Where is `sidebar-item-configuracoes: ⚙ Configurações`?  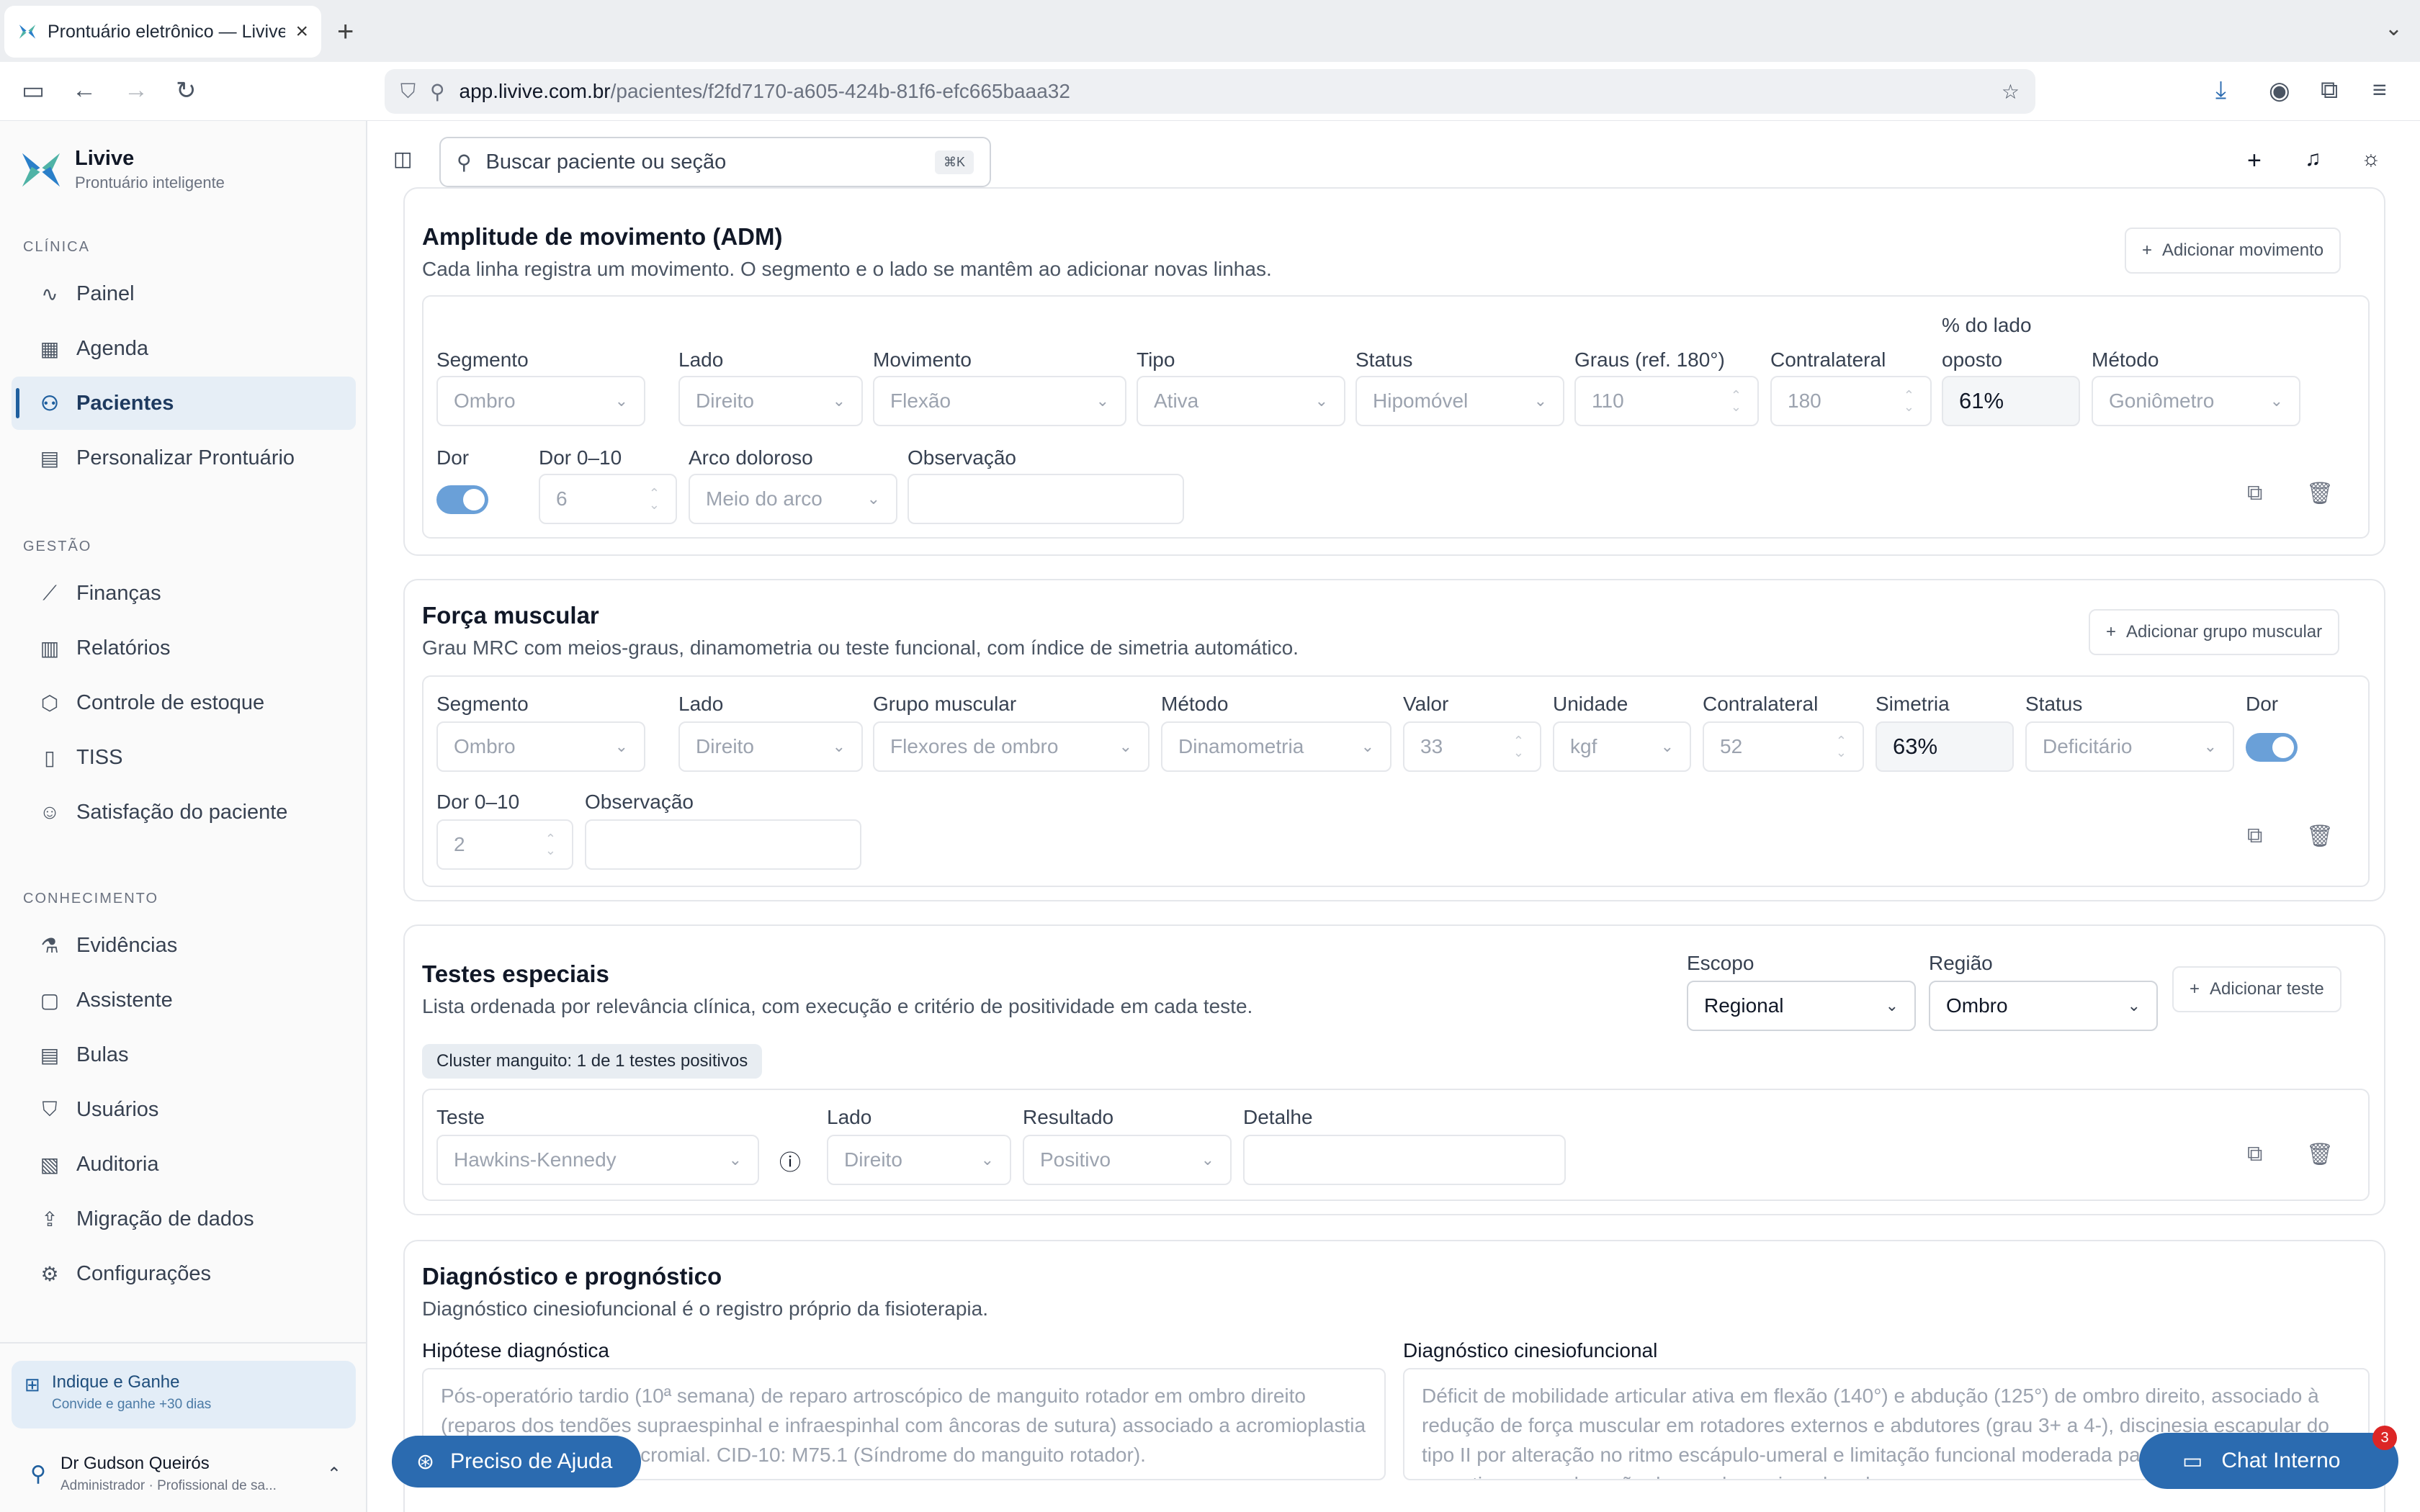 sidebar-item-configuracoes: ⚙ Configurações is located at coordinates (184, 1273).